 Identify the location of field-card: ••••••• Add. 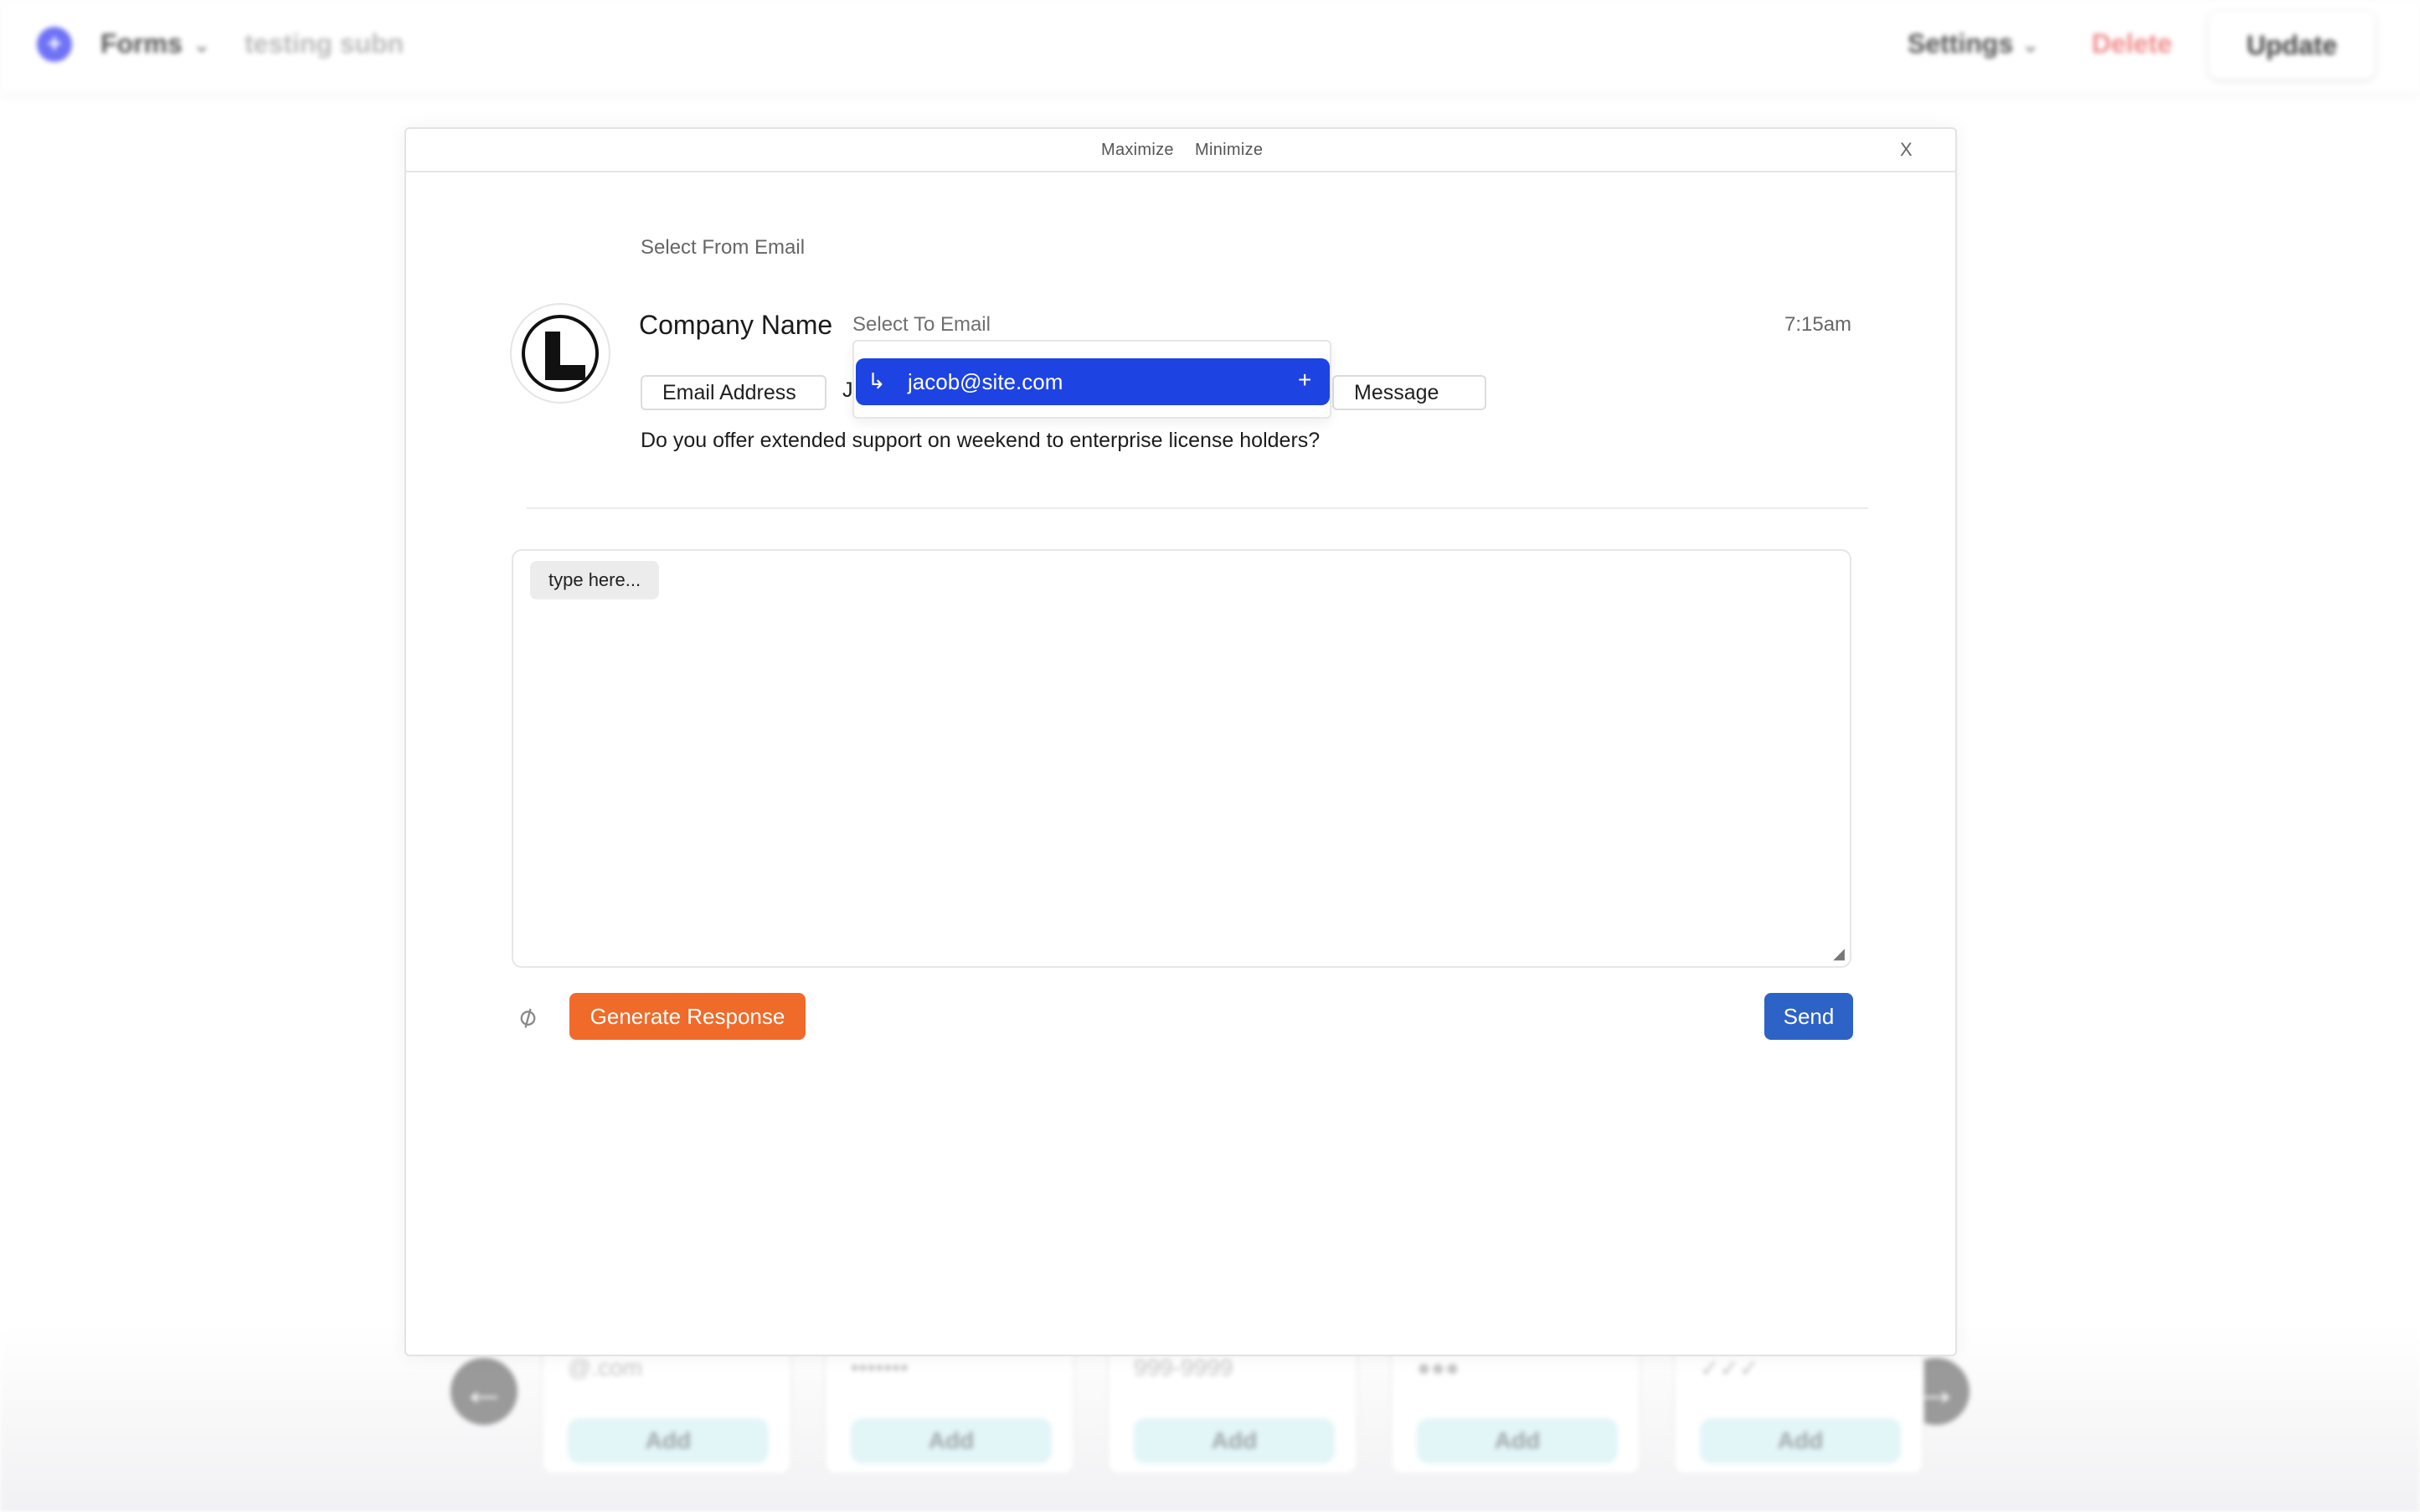
(949, 1407).